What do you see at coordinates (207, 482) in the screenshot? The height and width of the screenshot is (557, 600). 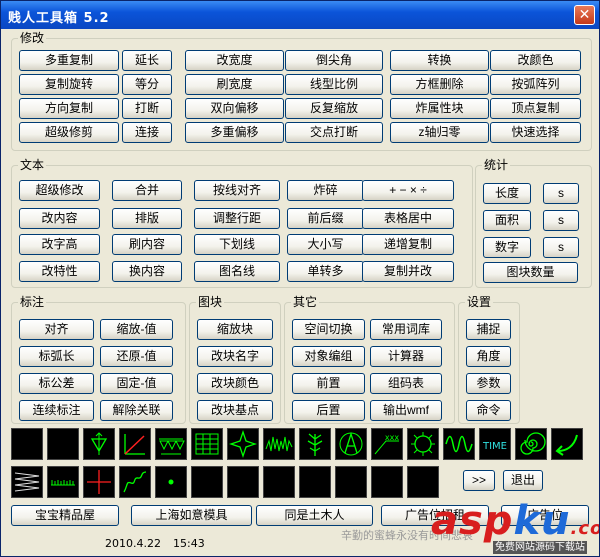 I see `toolbar-blank-6-icon` at bounding box center [207, 482].